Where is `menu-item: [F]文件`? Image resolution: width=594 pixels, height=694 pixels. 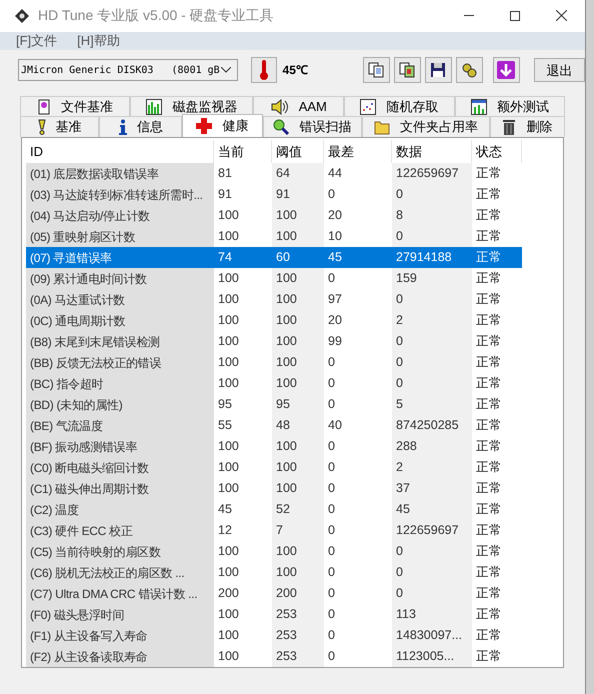
menu-item: [F]文件 is located at coordinates (37, 40).